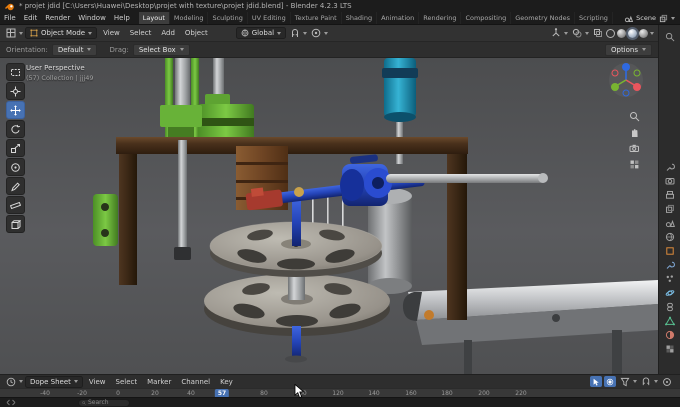 Image resolution: width=680 pixels, height=407 pixels. Describe the element at coordinates (97, 382) in the screenshot. I see `menu-timeline-view: View` at that location.